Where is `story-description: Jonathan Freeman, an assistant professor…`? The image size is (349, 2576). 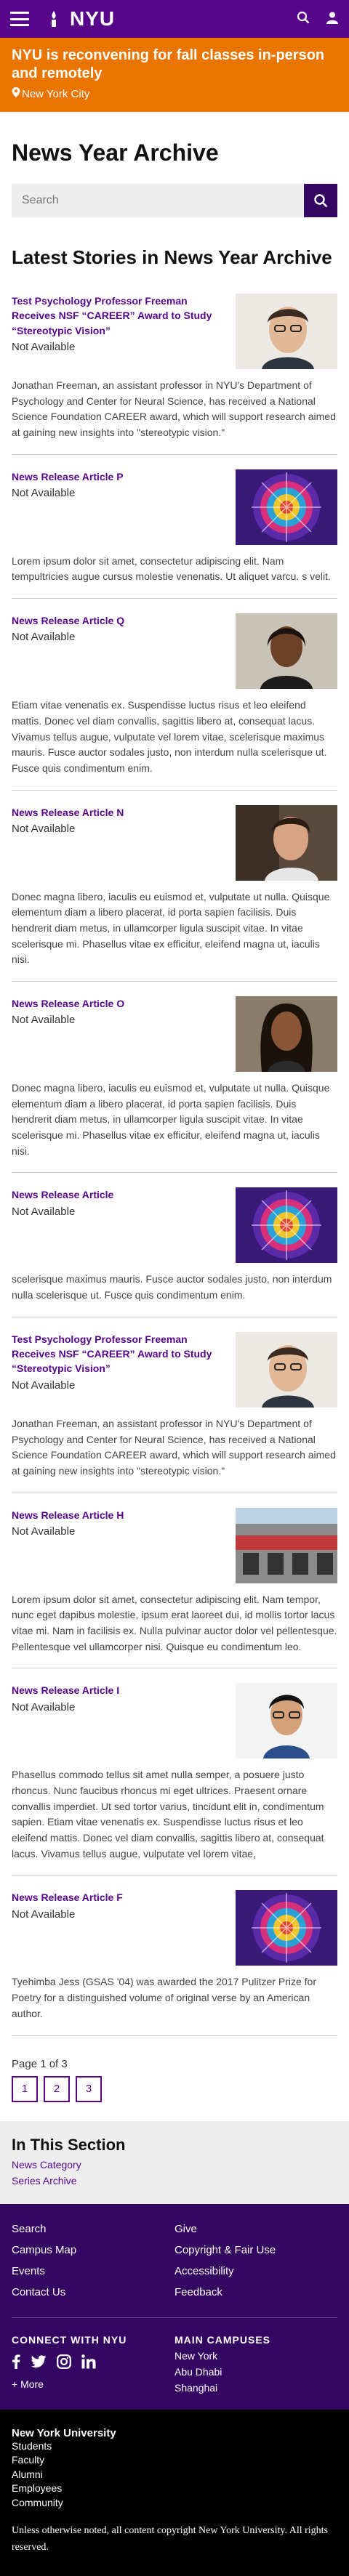
story-description: Jonathan Freeman, an assistant professor… is located at coordinates (174, 1448).